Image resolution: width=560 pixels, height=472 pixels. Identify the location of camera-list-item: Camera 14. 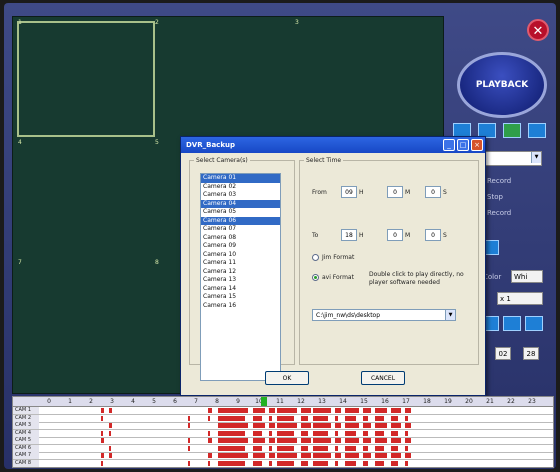
(240, 289).